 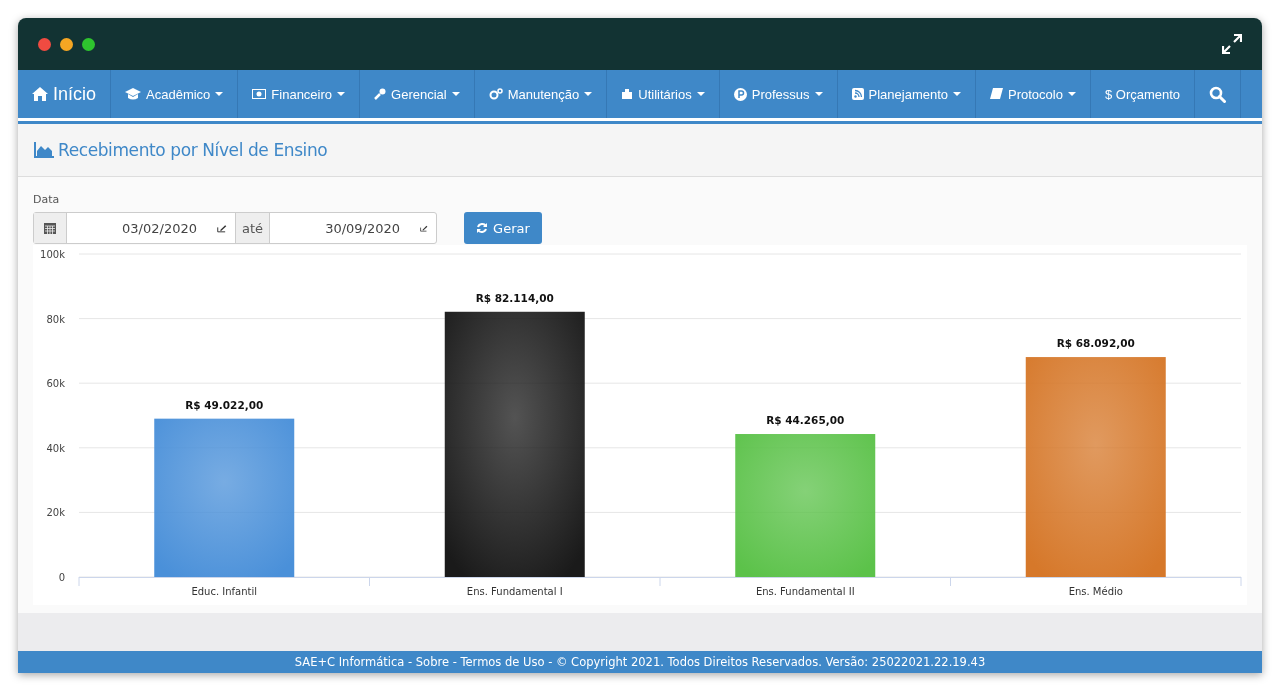 What do you see at coordinates (253, 228) in the screenshot?
I see `until-label: até` at bounding box center [253, 228].